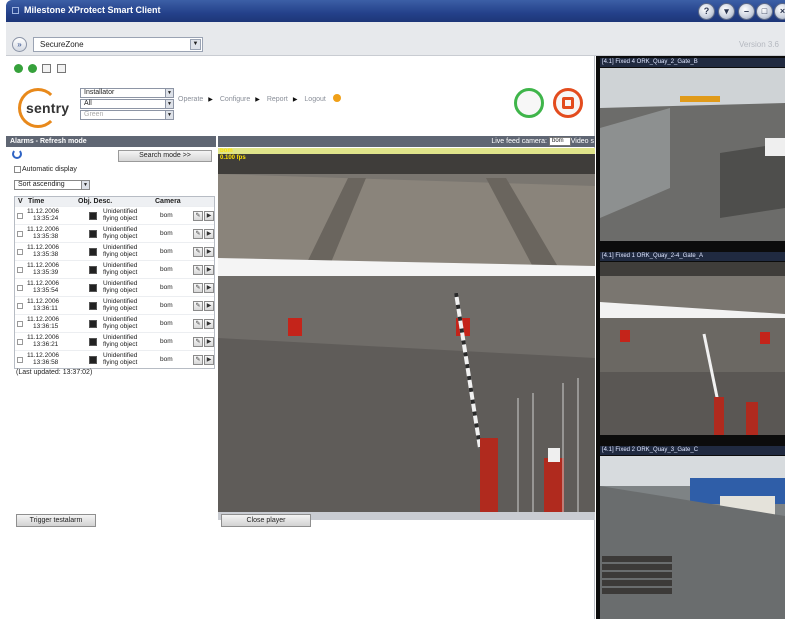  What do you see at coordinates (277, 99) in the screenshot?
I see `menu-report: Report` at bounding box center [277, 99].